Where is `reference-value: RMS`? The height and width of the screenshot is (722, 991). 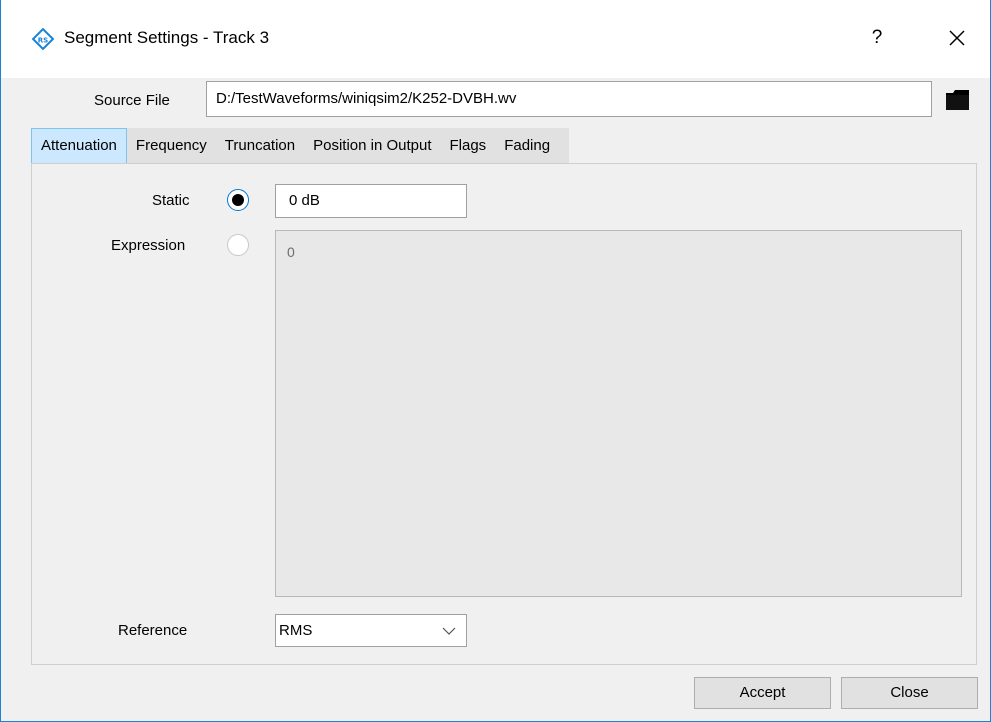
reference-value: RMS is located at coordinates (296, 630).